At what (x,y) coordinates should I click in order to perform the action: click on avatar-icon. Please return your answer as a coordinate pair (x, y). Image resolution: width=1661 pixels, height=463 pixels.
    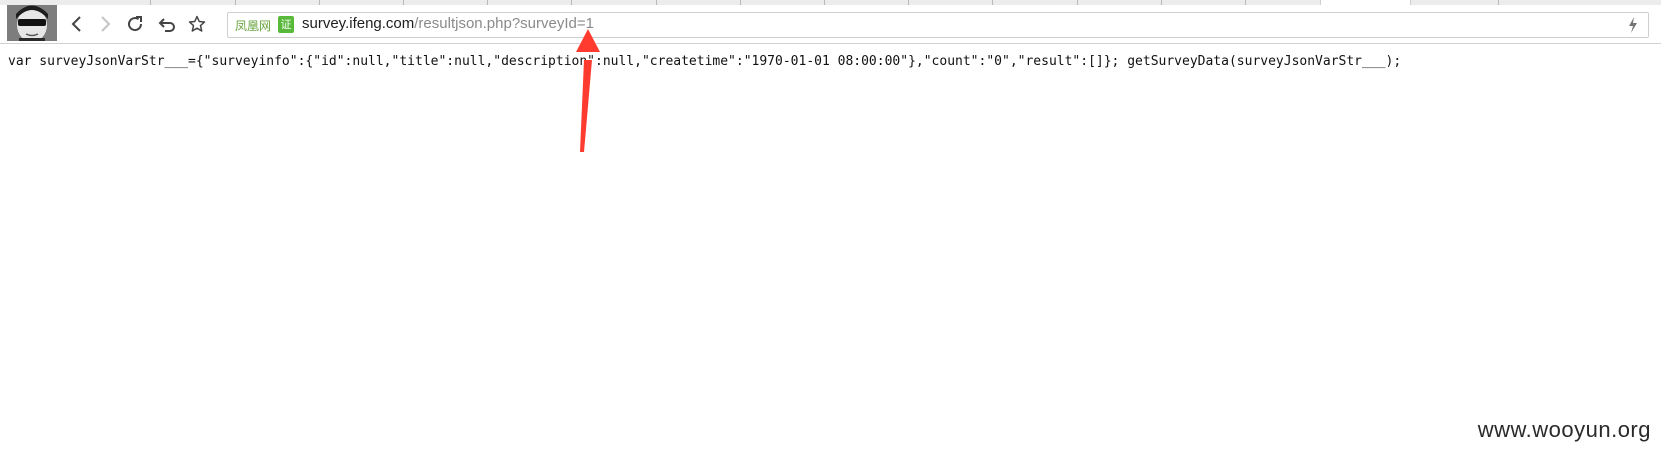
    Looking at the image, I should click on (32, 23).